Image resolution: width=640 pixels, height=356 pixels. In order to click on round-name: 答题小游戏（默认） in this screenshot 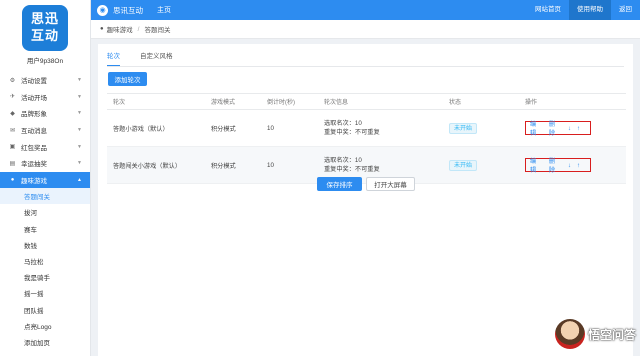, I will do `click(156, 128)`.